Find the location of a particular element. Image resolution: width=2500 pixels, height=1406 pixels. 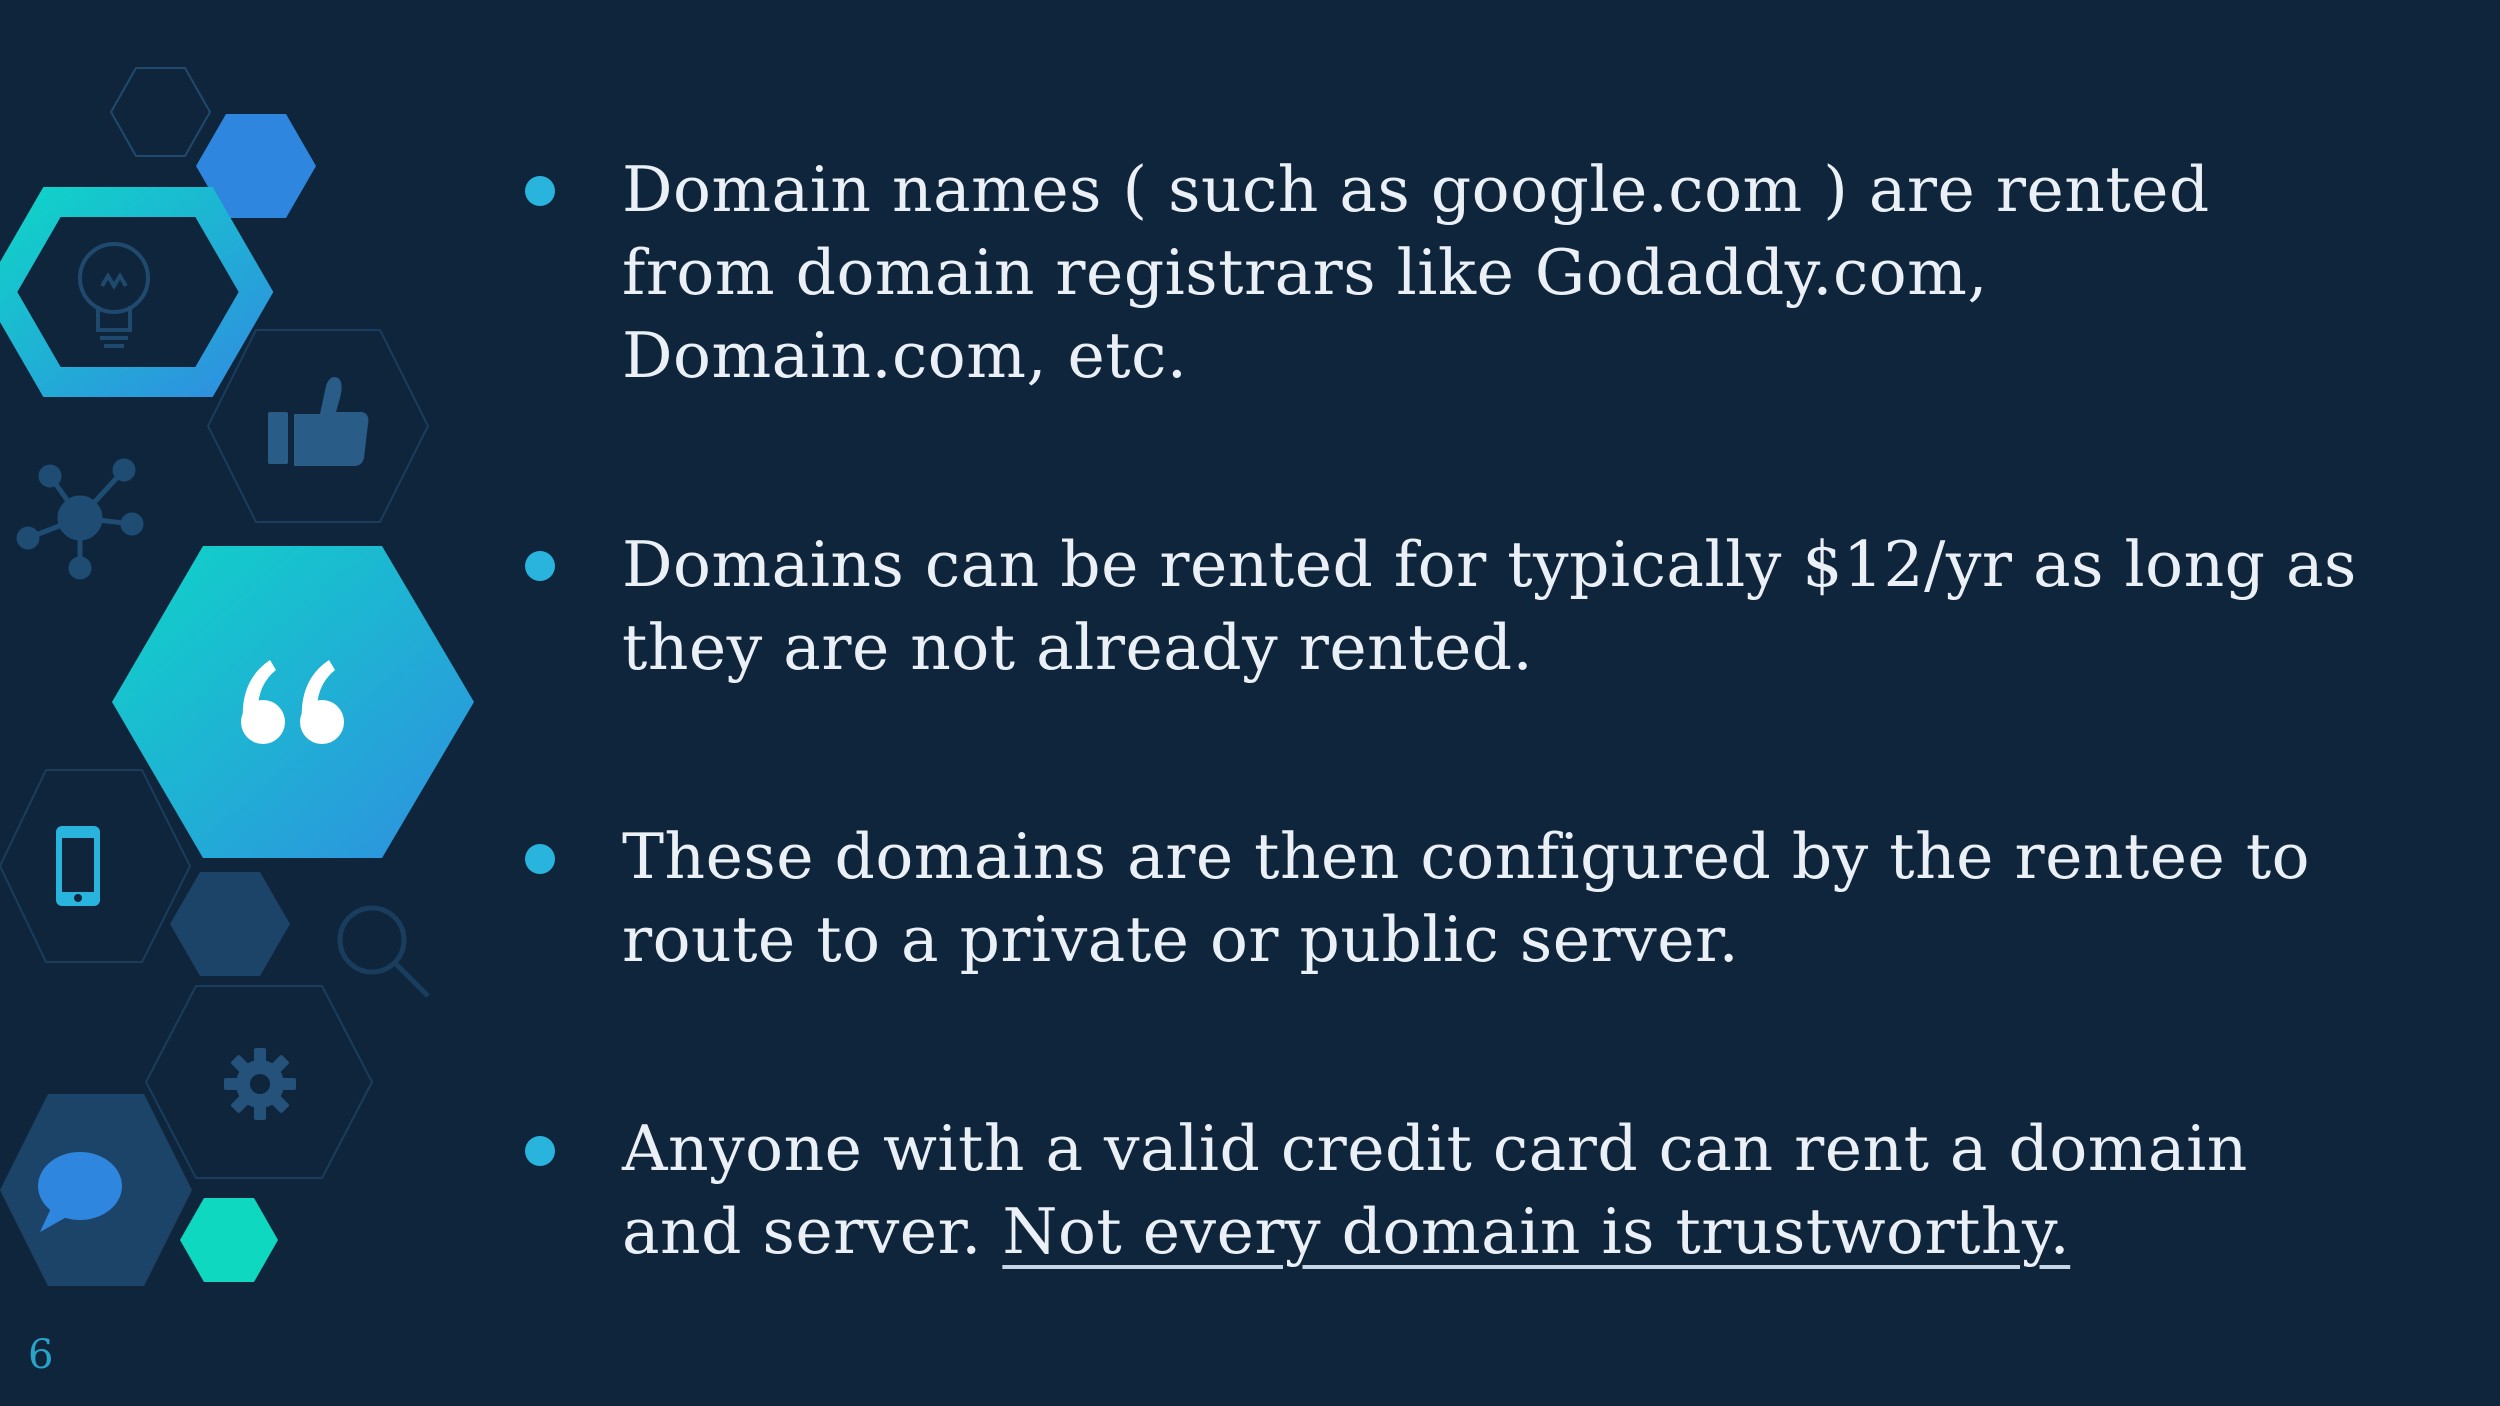

emphasis-text: Not every domain is trustworthy. is located at coordinates (1536, 1231).